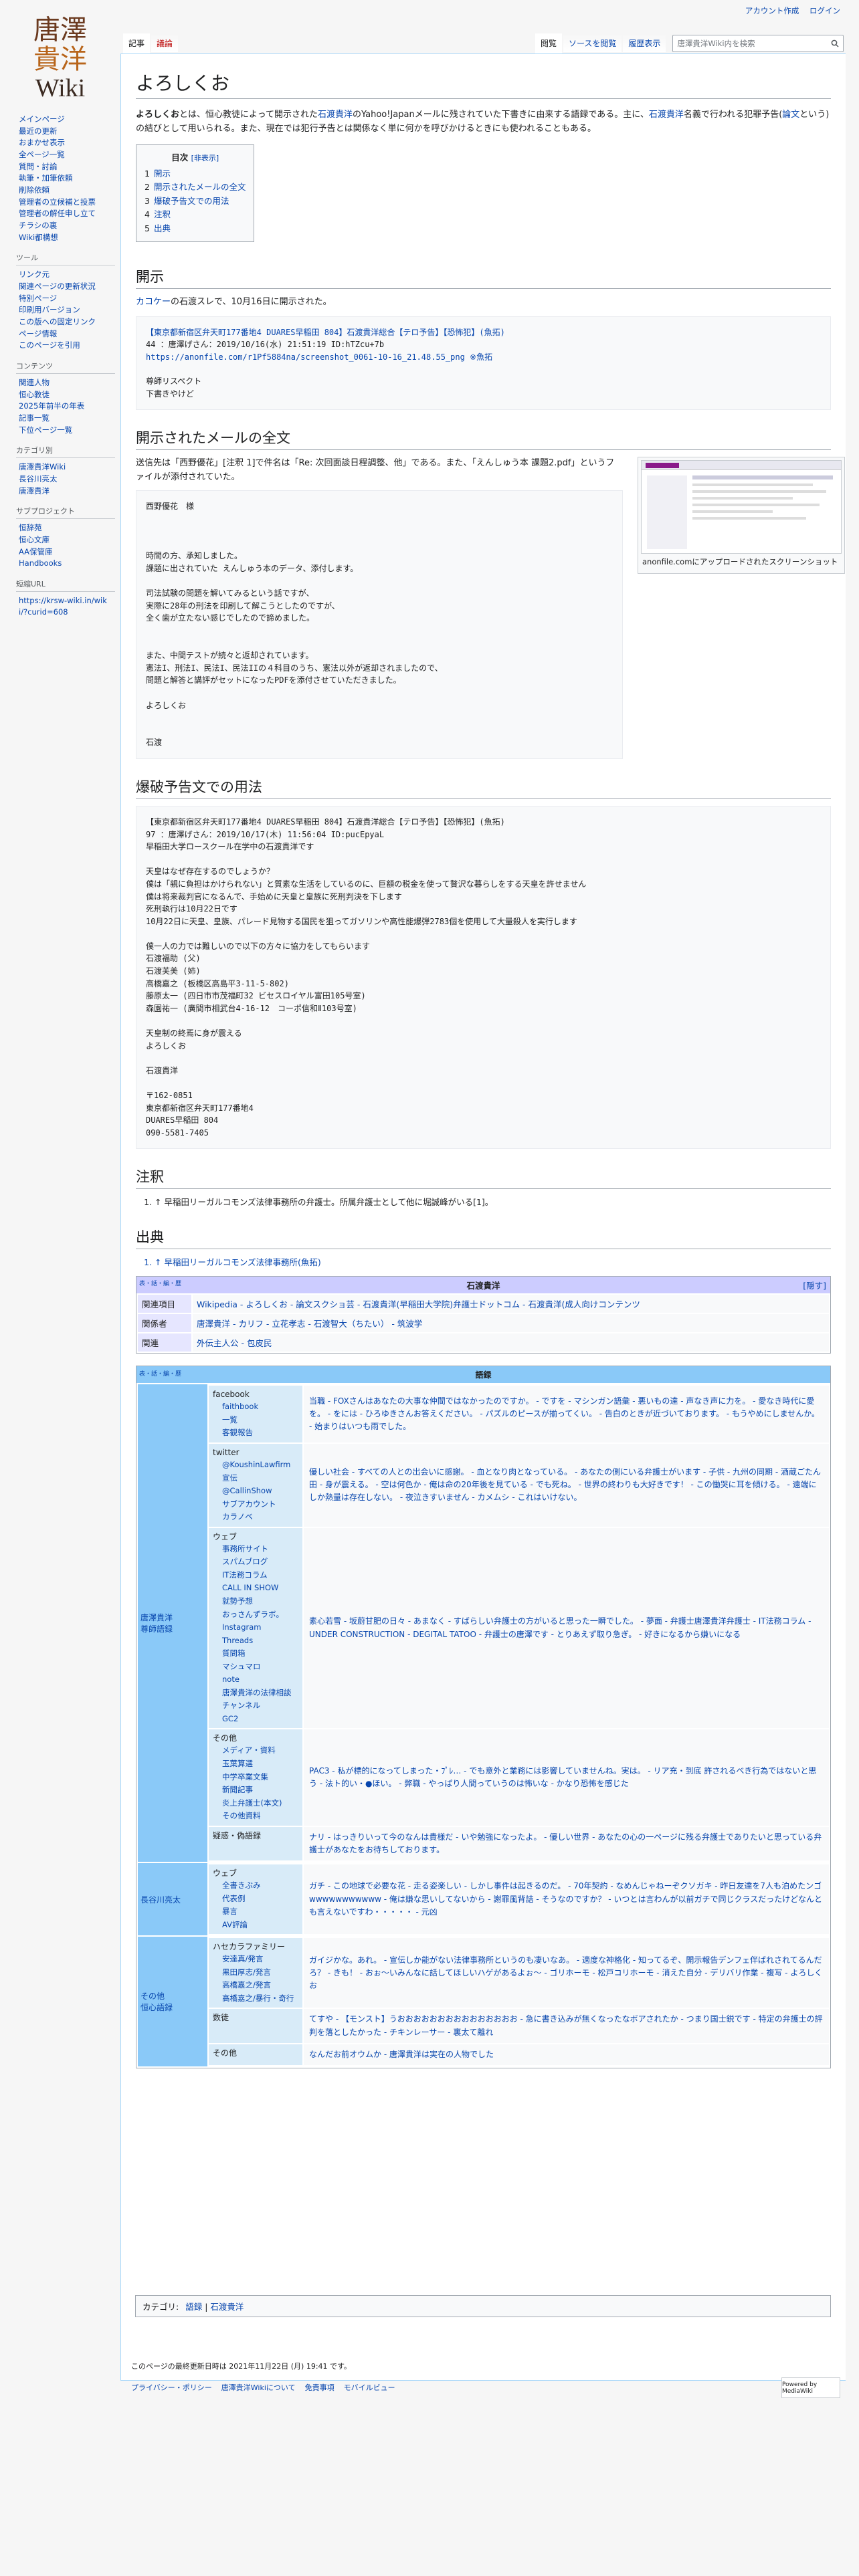 This screenshot has height=2576, width=859. What do you see at coordinates (67, 334) in the screenshot?
I see `sidebar-item: ページ情報` at bounding box center [67, 334].